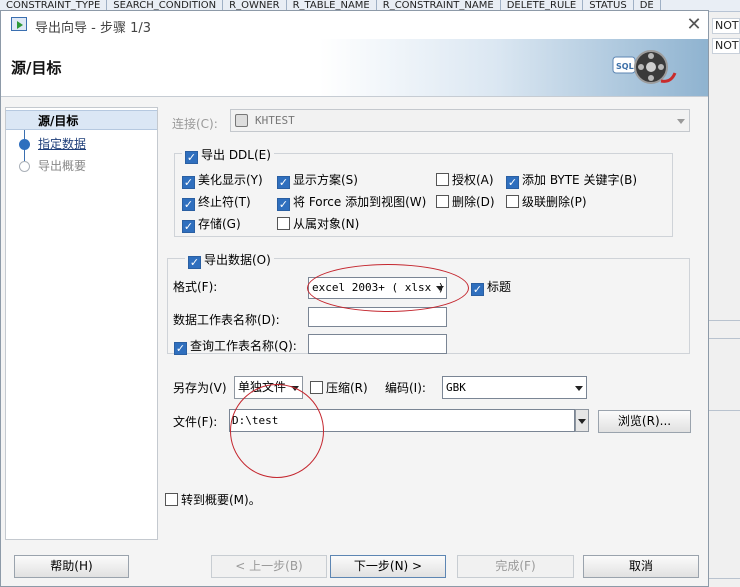  Describe the element at coordinates (641, 566) in the screenshot. I see `cancel-button: 取消` at that location.